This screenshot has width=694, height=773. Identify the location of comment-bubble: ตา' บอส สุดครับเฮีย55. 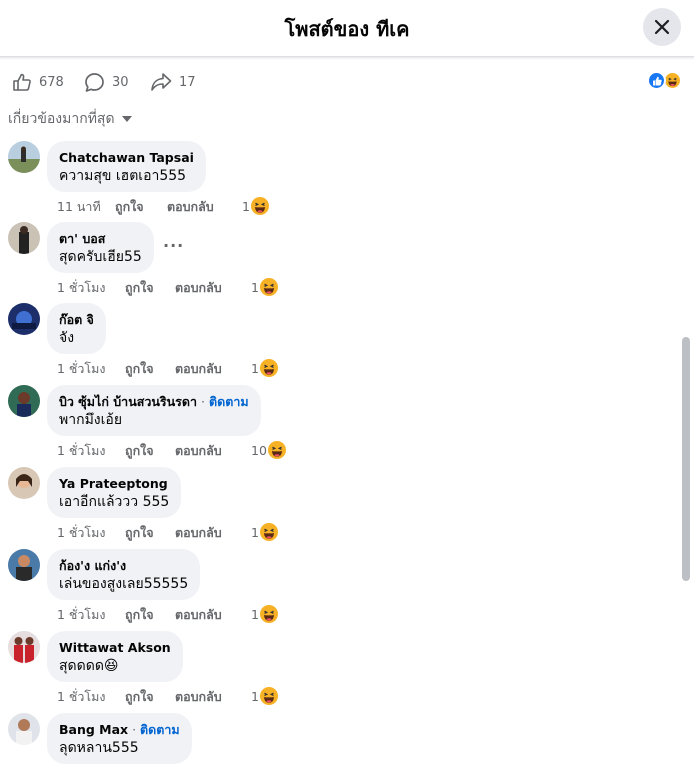
(100, 247).